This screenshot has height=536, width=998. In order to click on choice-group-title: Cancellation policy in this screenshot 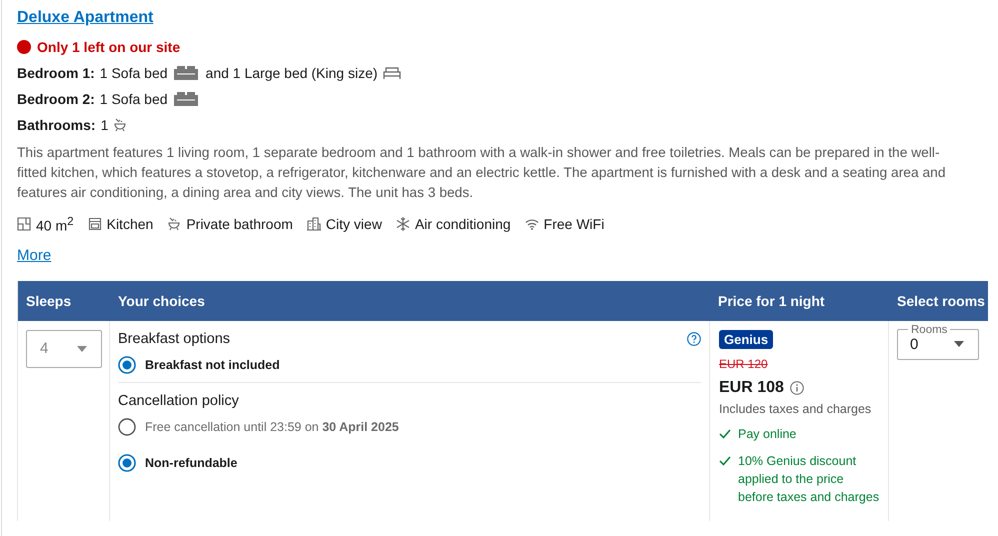, I will do `click(178, 400)`.